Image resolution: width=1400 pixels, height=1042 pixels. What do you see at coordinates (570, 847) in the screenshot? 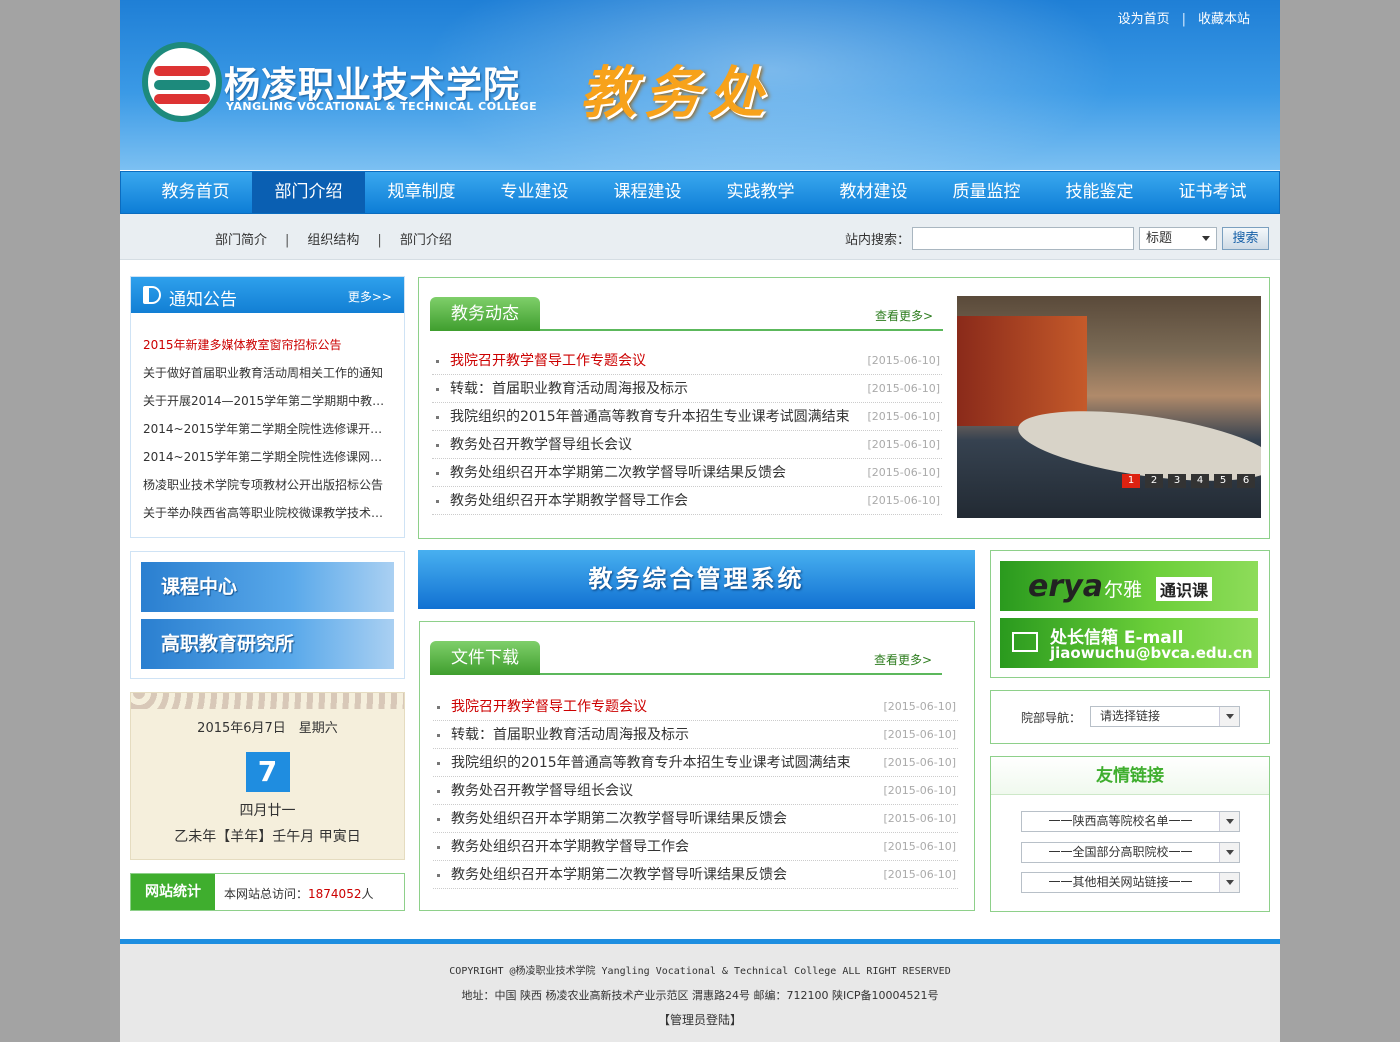
I see `download-title: 教务处组织召开本学期教学督导工作会` at bounding box center [570, 847].